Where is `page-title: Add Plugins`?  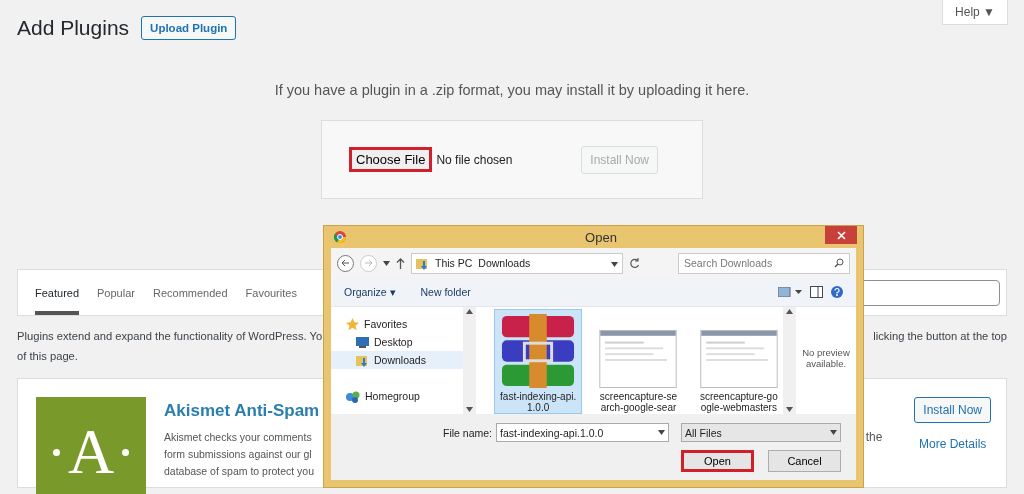
page-title: Add Plugins is located at coordinates (73, 28).